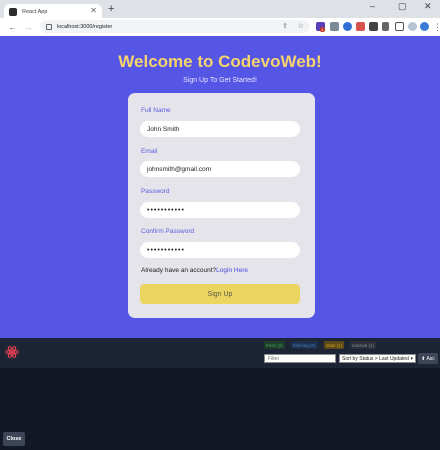  Describe the element at coordinates (85, 26) in the screenshot. I see `url-text: localhost:3000/register` at that location.